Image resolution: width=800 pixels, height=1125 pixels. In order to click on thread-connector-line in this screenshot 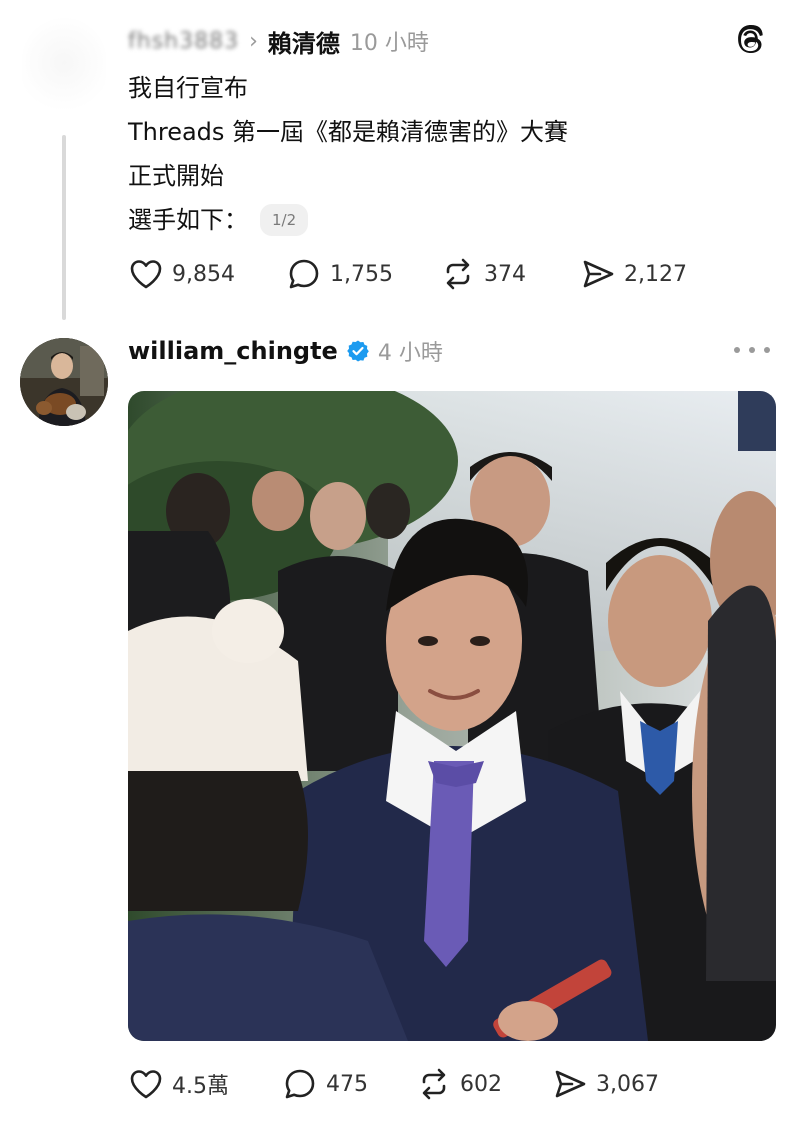, I will do `click(64, 227)`.